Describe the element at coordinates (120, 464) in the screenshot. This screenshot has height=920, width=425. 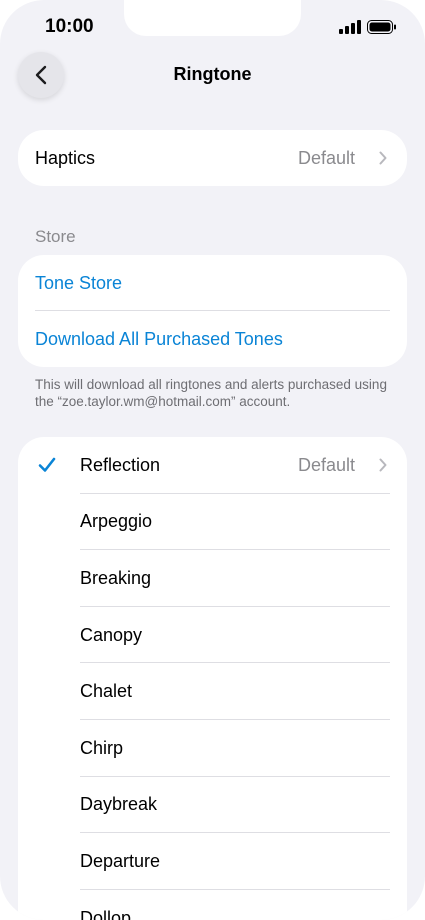
I see `ringtone-label: Reflection` at that location.